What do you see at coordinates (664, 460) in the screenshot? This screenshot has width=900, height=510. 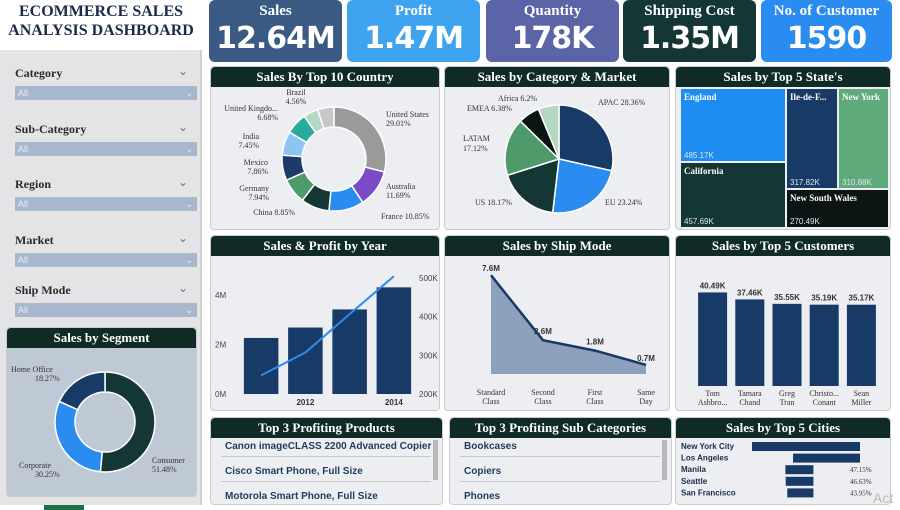 I see `subcats-scrollbar` at bounding box center [664, 460].